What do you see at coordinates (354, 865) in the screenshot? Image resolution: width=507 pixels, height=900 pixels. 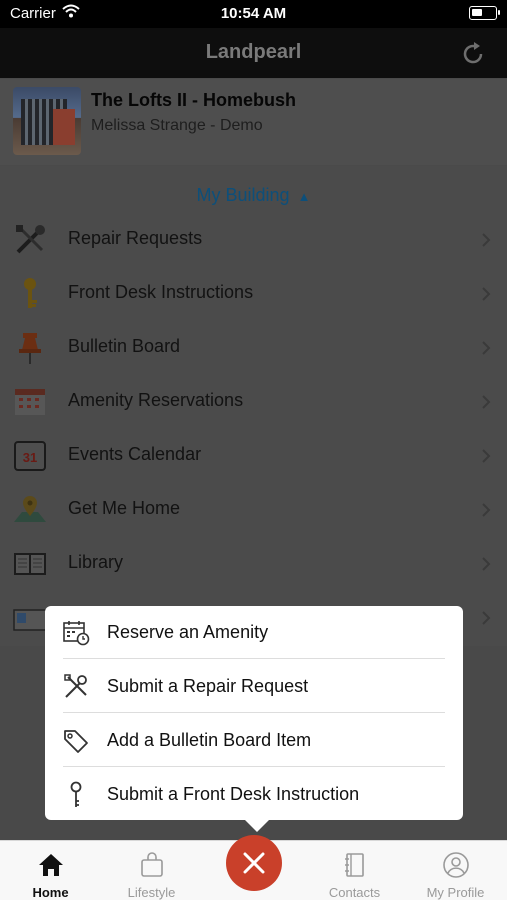 I see `address-book-icon` at bounding box center [354, 865].